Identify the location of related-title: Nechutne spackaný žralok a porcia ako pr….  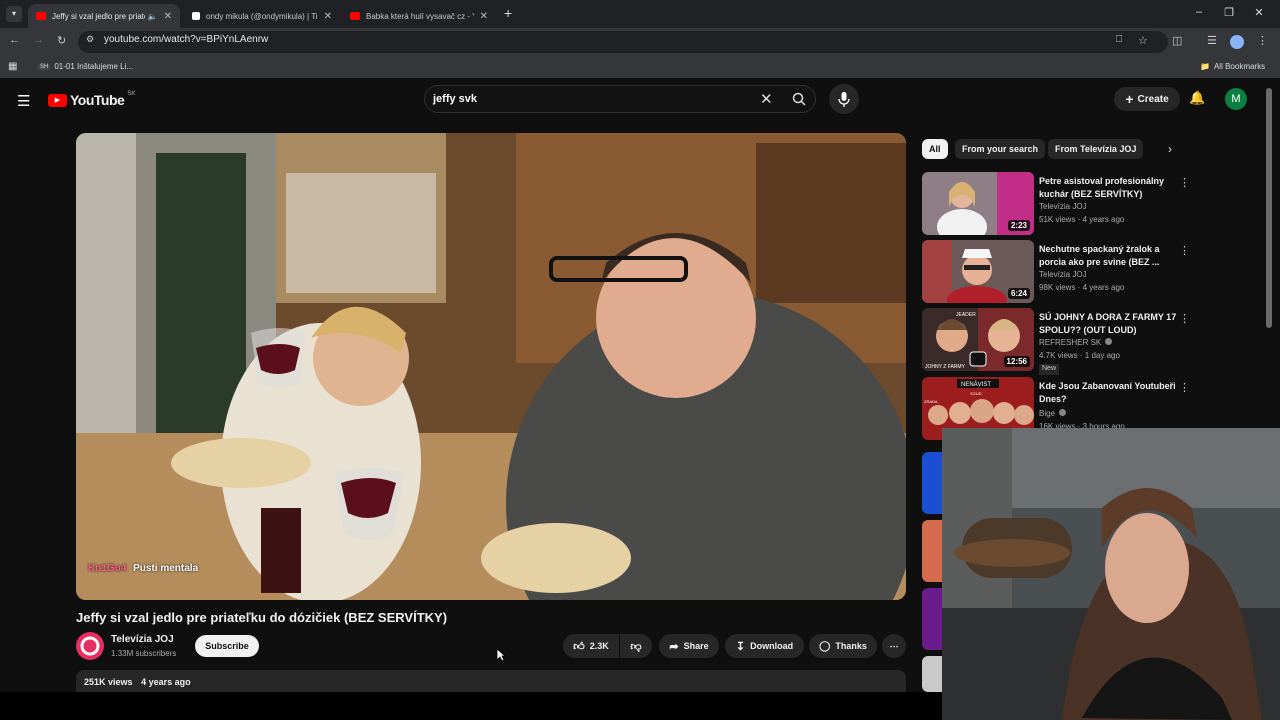
(1109, 256).